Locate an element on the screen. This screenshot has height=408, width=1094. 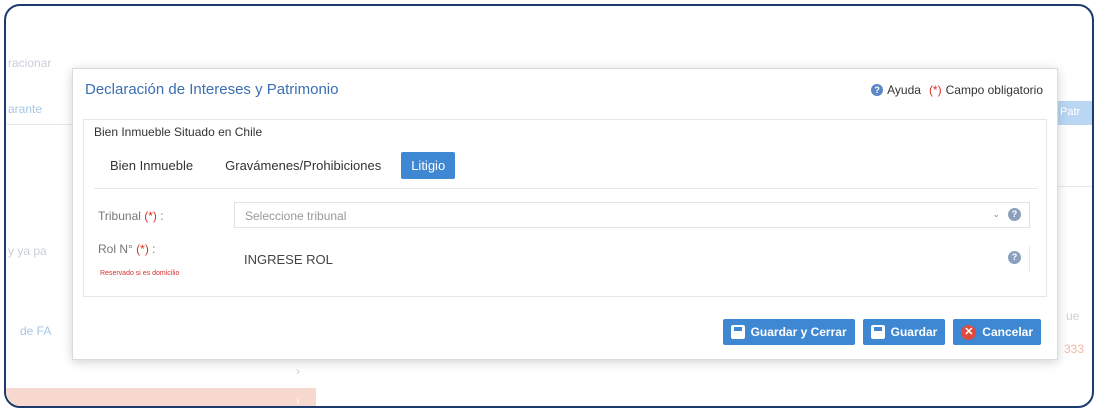
background-fragment: 333 is located at coordinates (1074, 349).